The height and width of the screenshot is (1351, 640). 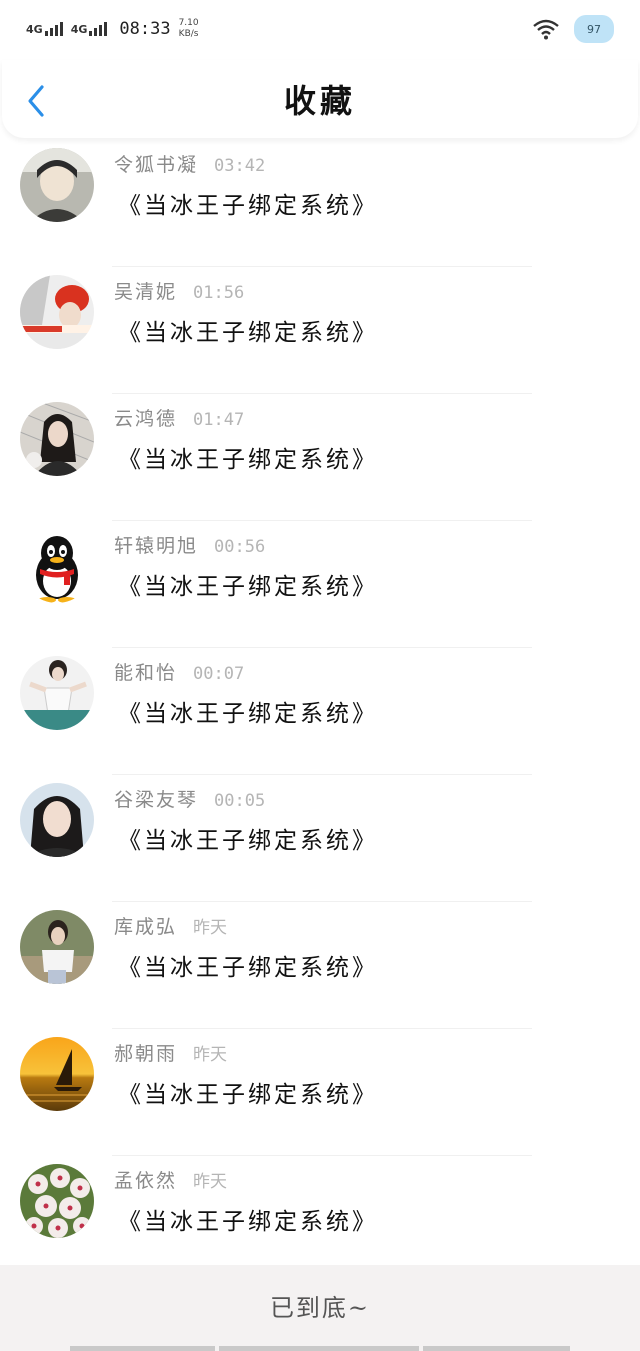 I want to click on timestamp: 00:05, so click(x=240, y=801).